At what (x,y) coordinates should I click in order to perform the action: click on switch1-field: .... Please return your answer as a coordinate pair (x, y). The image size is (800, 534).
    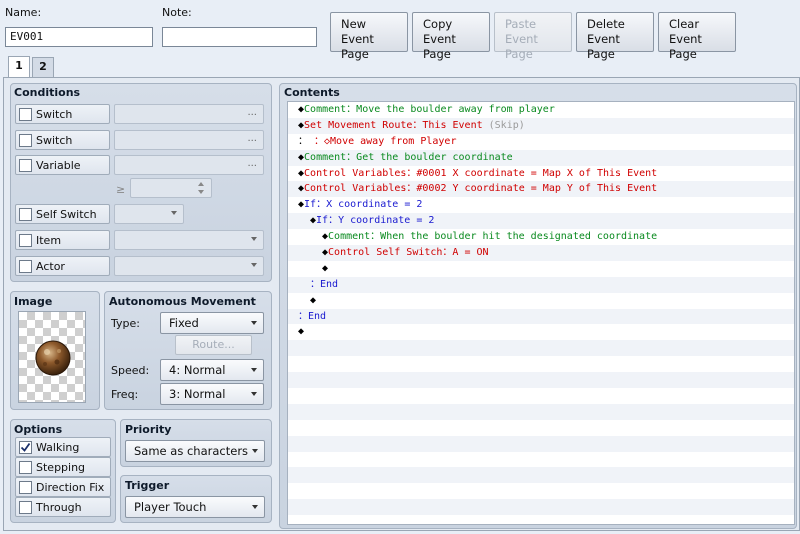
    Looking at the image, I should click on (189, 114).